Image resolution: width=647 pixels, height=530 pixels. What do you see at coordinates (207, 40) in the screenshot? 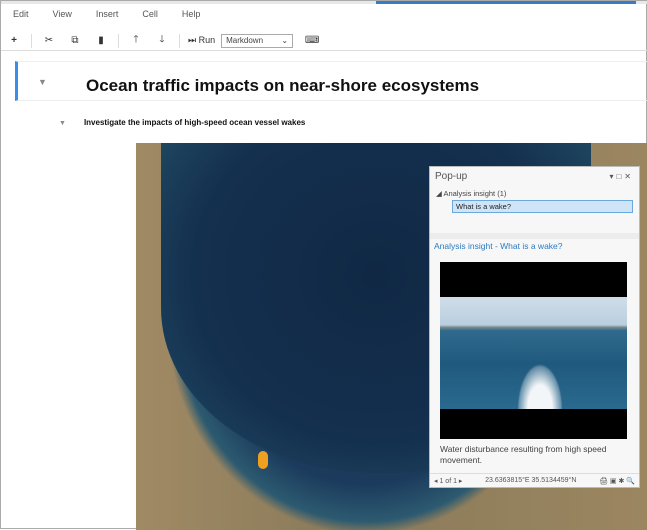
I see `run-label: Run` at bounding box center [207, 40].